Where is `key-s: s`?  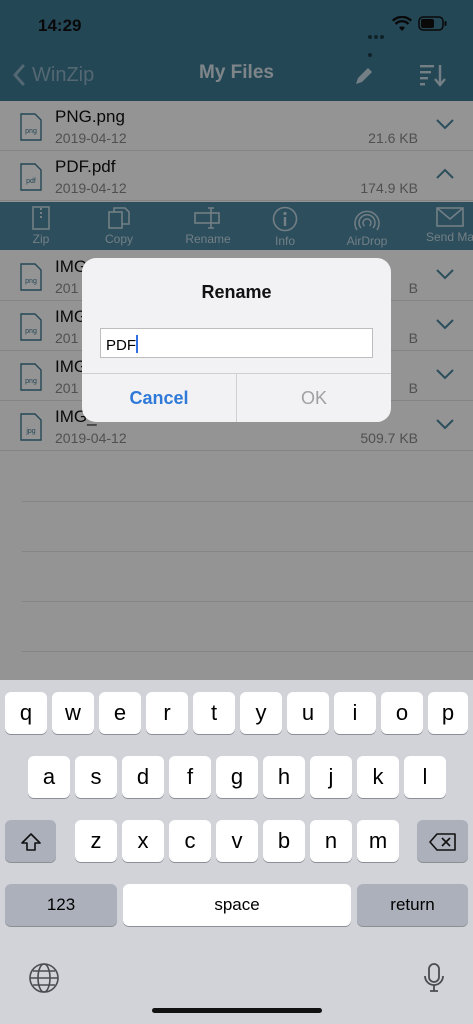 key-s: s is located at coordinates (96, 777).